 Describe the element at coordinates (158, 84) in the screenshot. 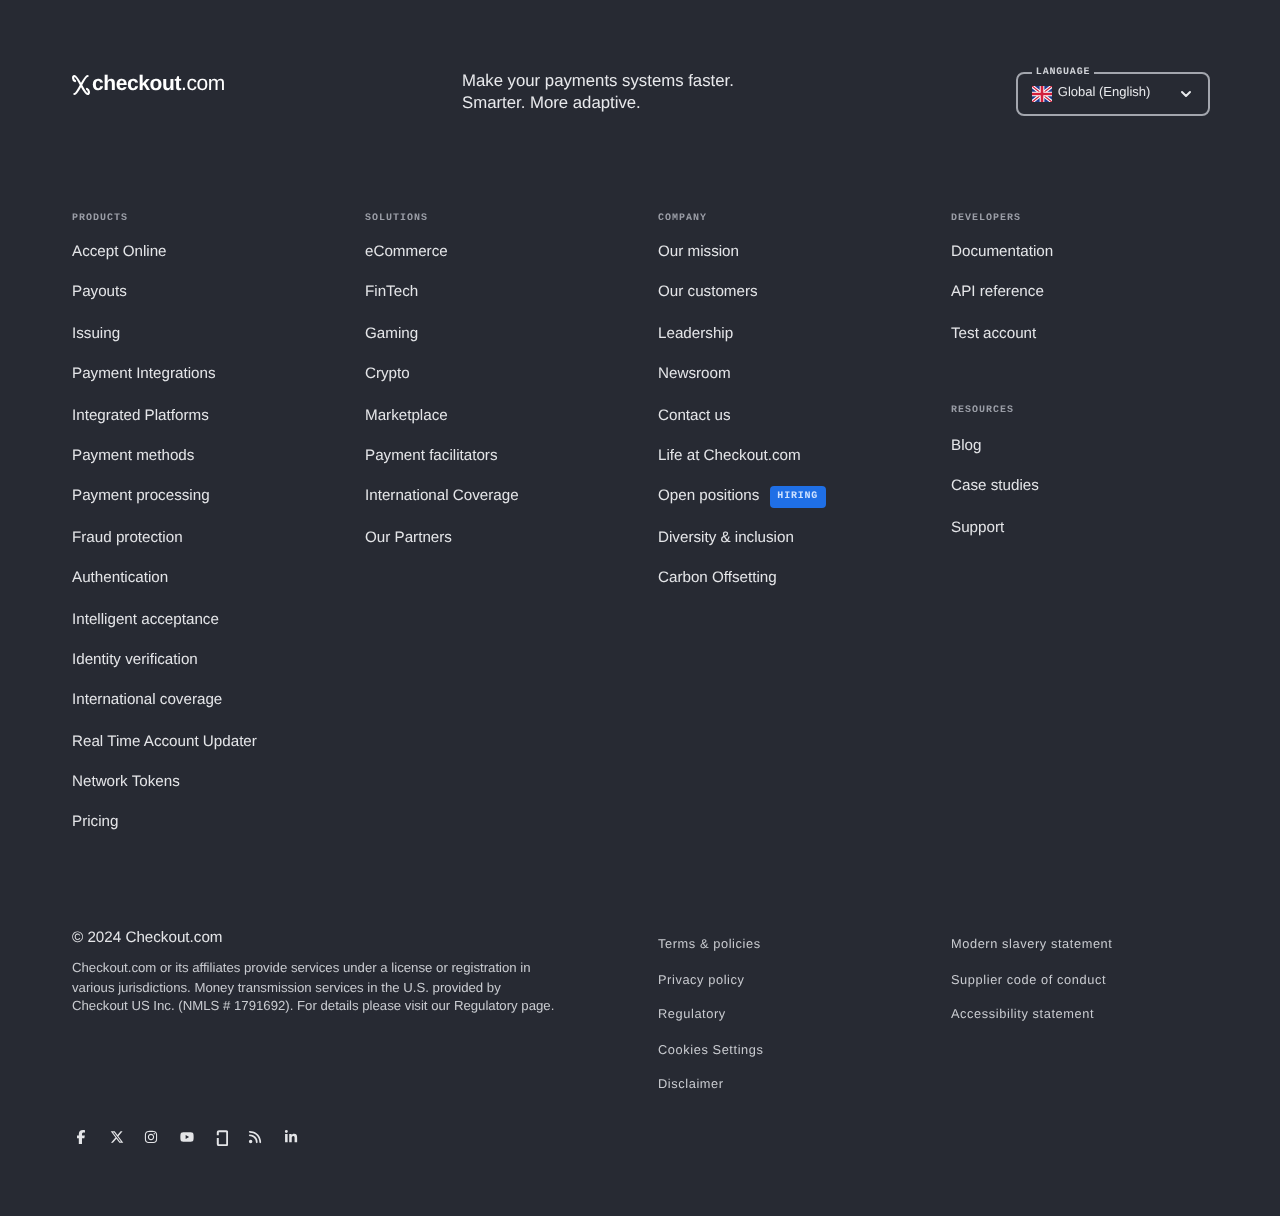

I see `logo-text: checkout.com` at that location.